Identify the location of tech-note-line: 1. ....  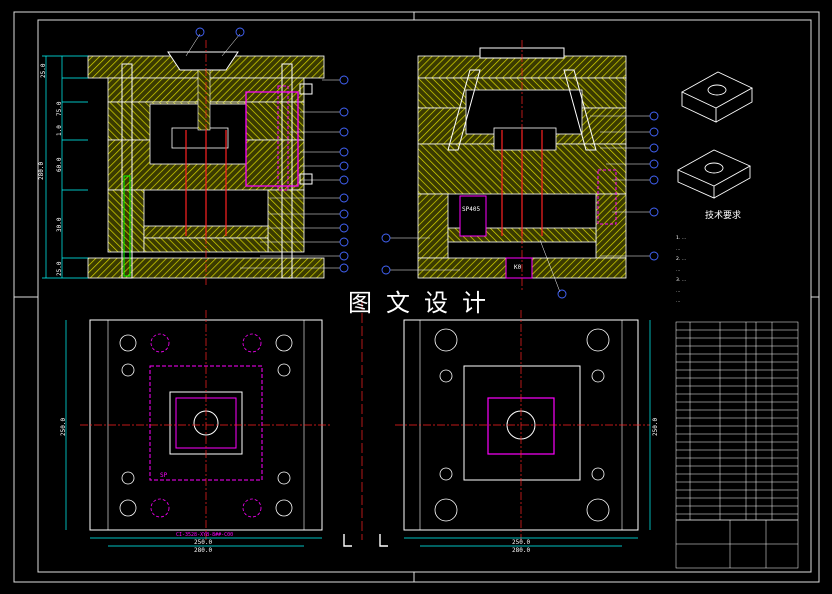
(681, 238).